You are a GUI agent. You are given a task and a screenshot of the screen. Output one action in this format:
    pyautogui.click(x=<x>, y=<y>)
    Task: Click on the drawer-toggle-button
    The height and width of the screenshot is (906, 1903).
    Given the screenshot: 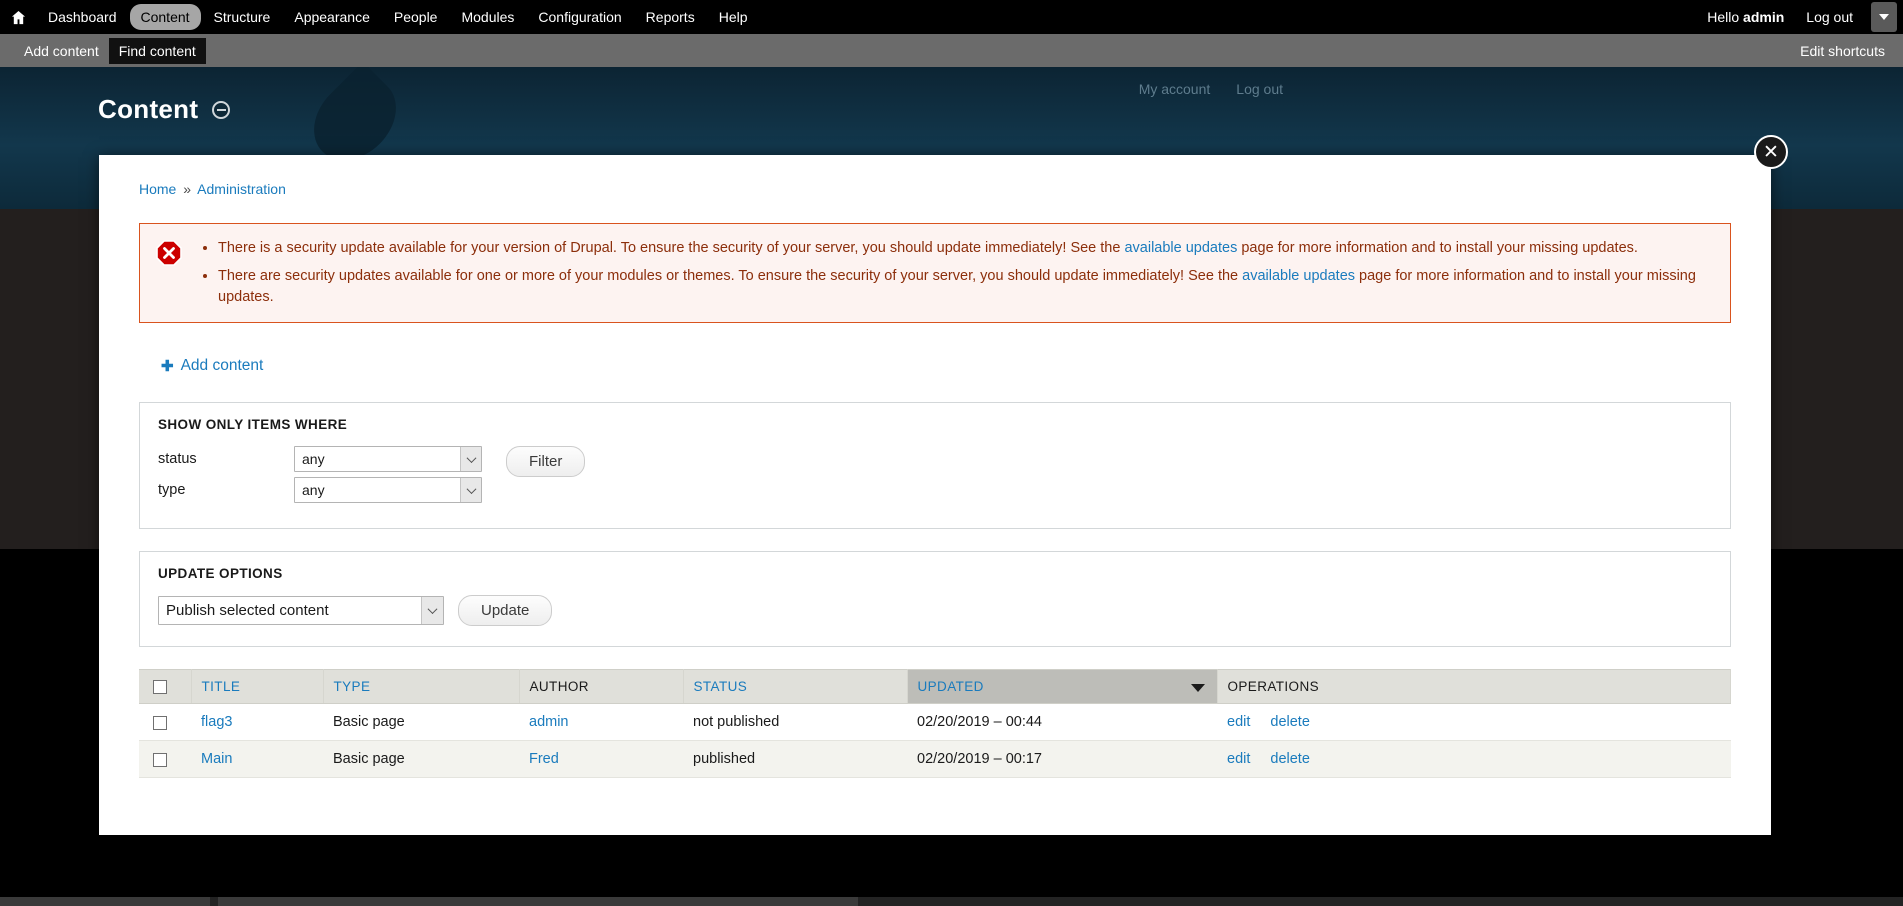 What is the action you would take?
    pyautogui.click(x=1884, y=17)
    